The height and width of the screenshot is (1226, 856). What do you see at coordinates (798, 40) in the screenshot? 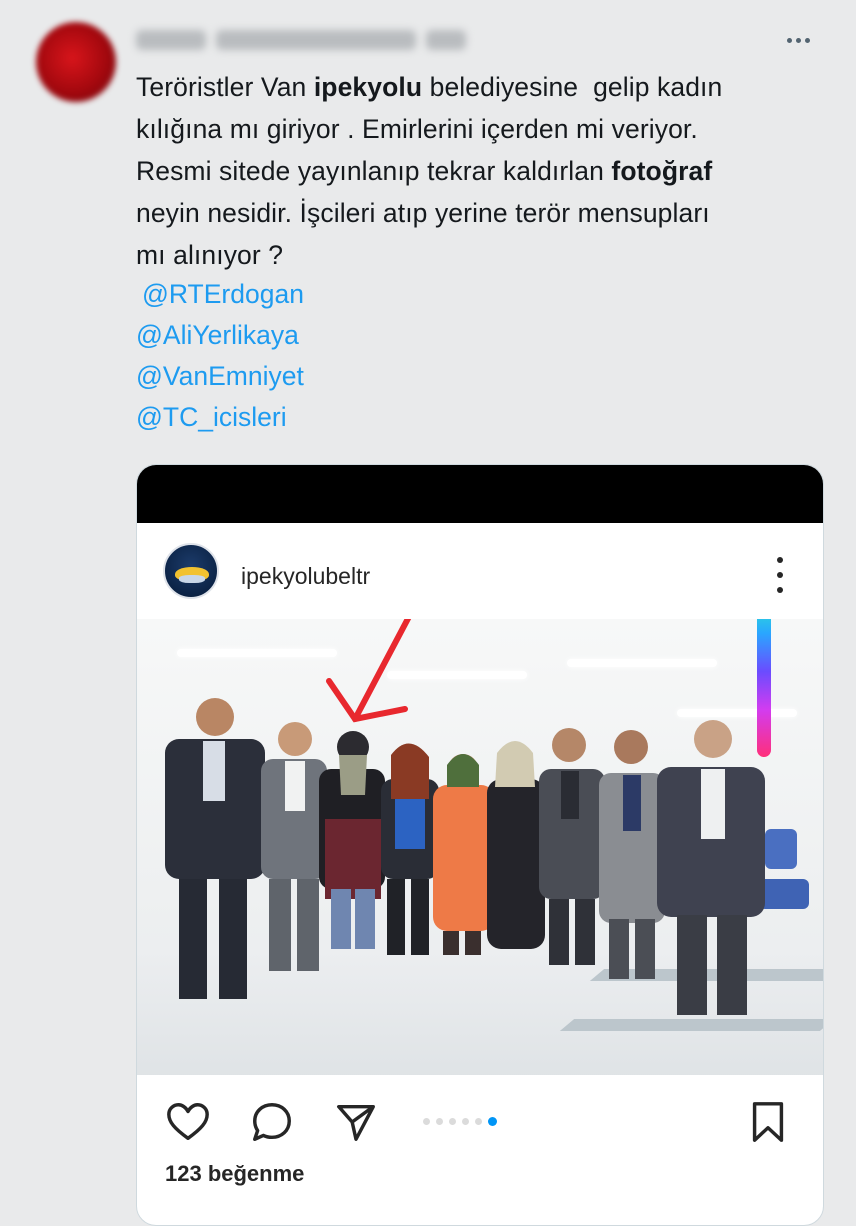
I see `more-options-button` at bounding box center [798, 40].